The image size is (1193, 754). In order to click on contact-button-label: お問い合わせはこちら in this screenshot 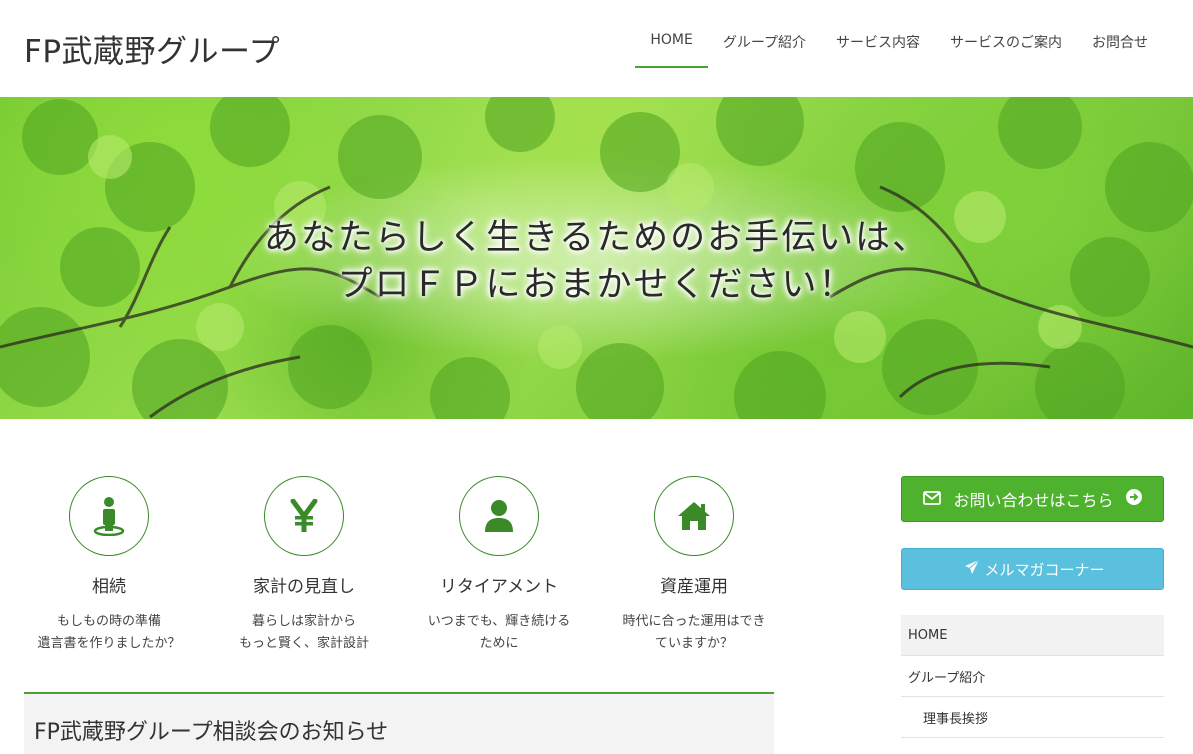, I will do `click(1033, 500)`.